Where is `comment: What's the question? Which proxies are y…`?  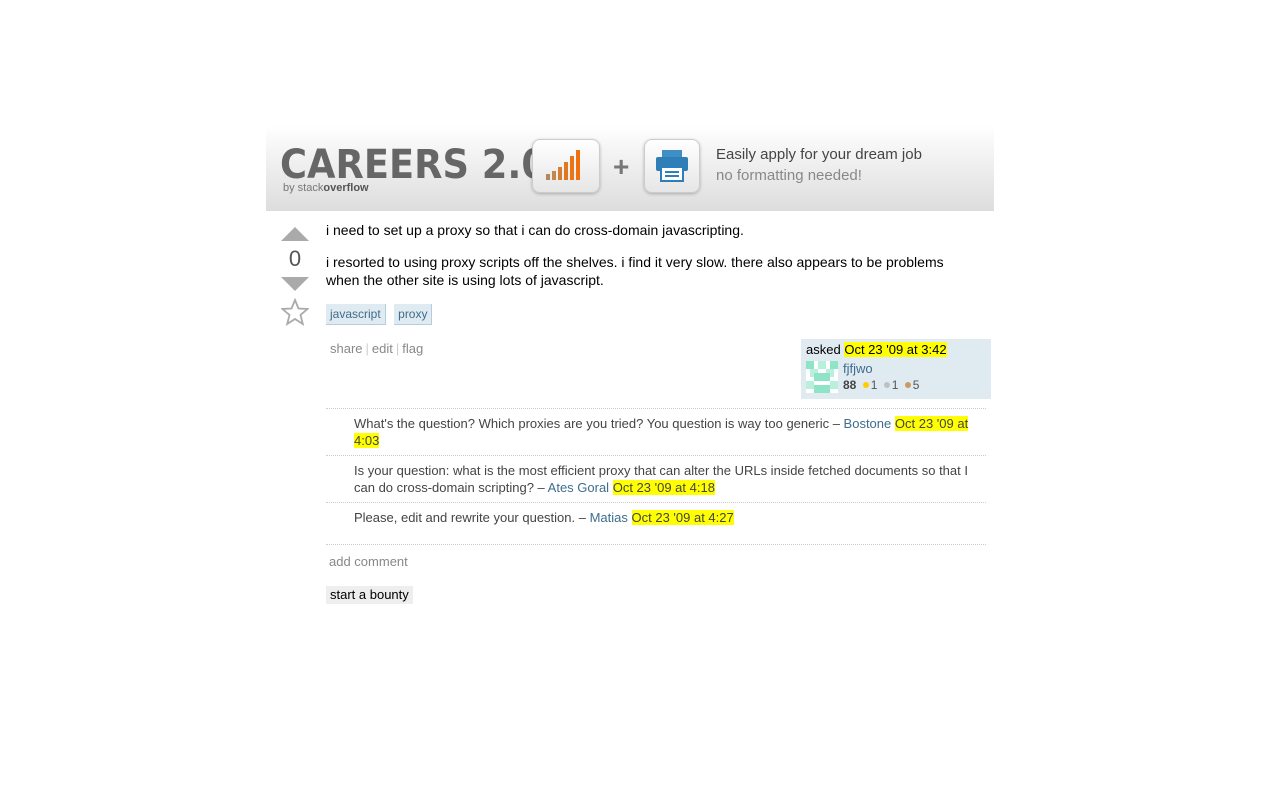 comment: What's the question? Which proxies are y… is located at coordinates (656, 432).